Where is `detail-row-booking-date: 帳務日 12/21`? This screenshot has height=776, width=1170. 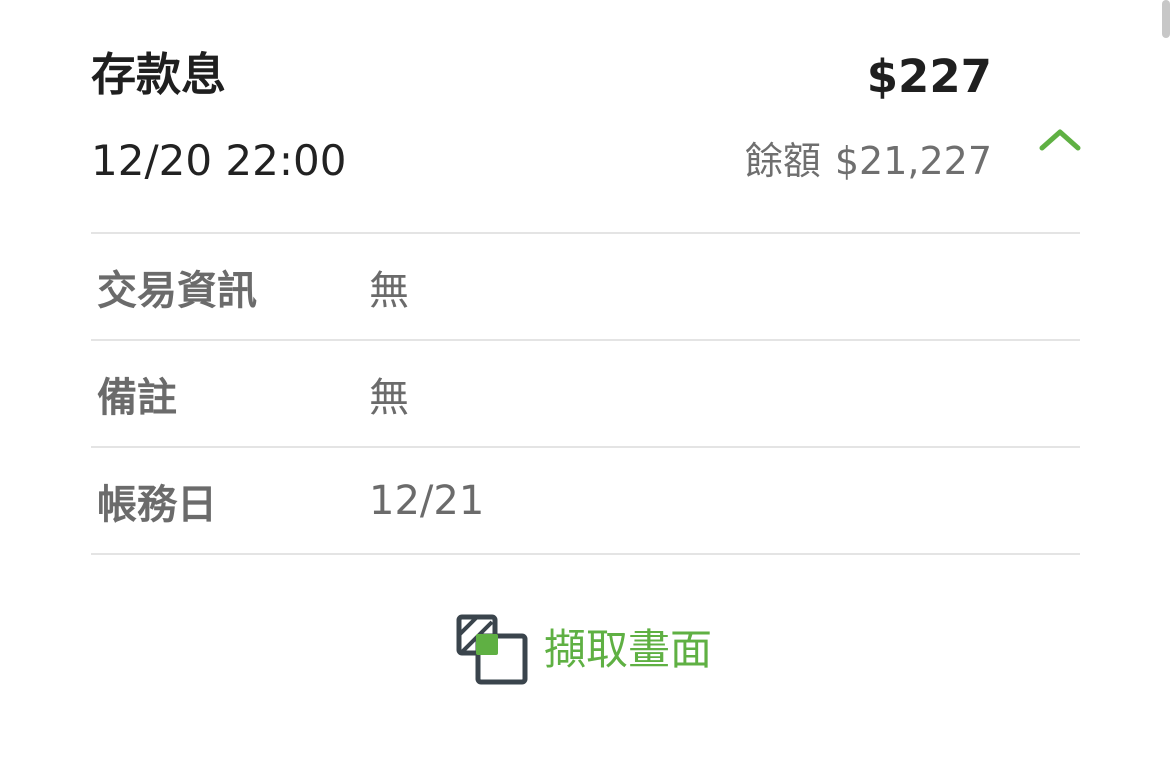
detail-row-booking-date: 帳務日 12/21 is located at coordinates (585, 500).